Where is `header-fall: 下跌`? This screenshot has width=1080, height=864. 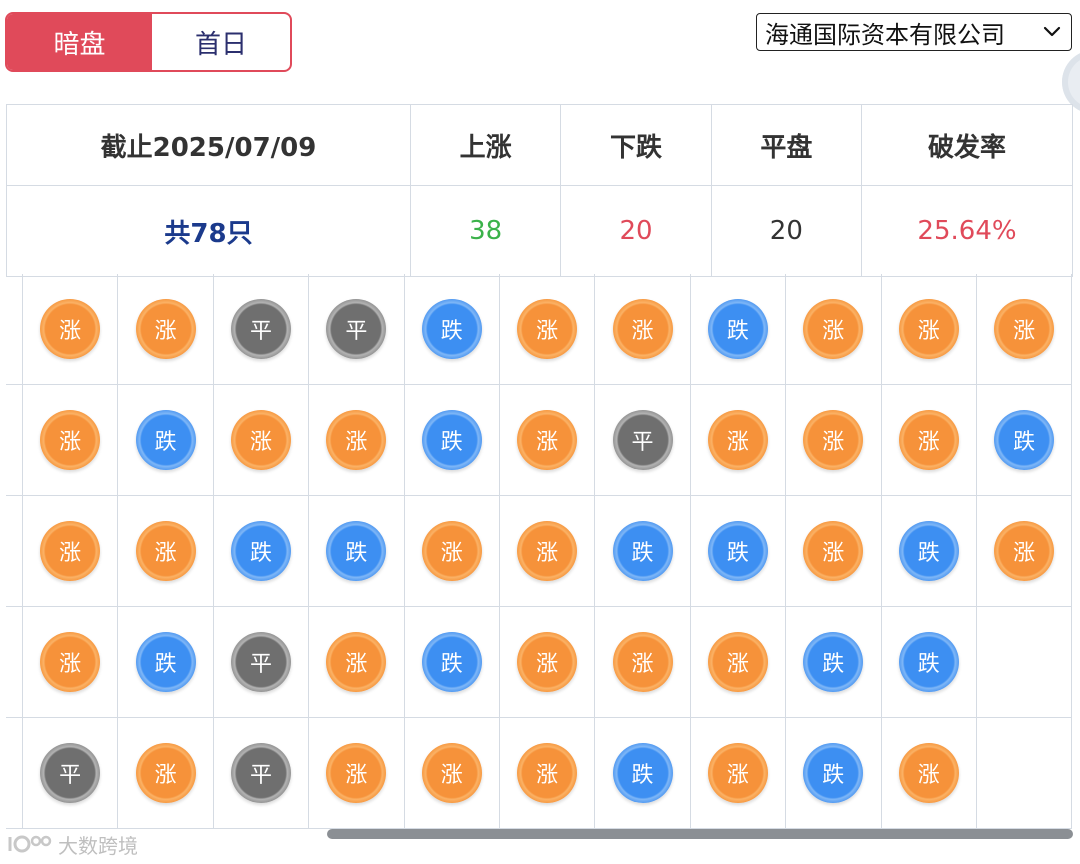
header-fall: 下跌 is located at coordinates (636, 145).